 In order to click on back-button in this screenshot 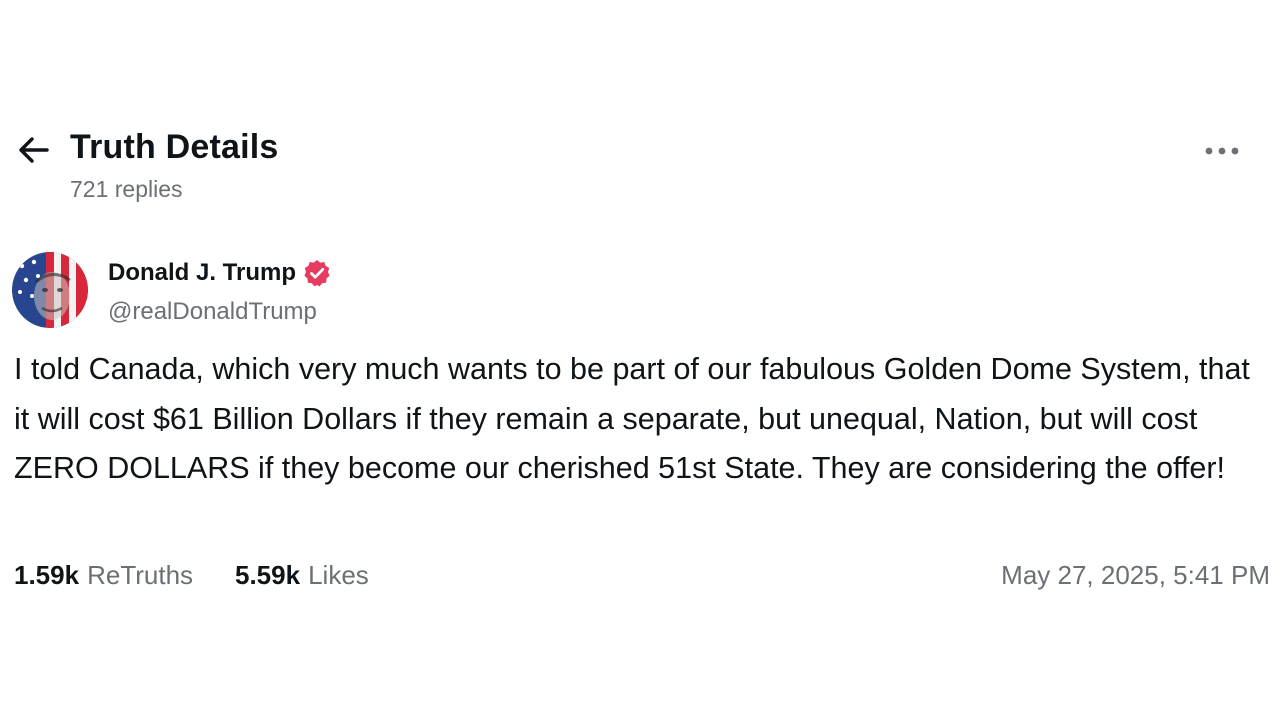, I will do `click(34, 150)`.